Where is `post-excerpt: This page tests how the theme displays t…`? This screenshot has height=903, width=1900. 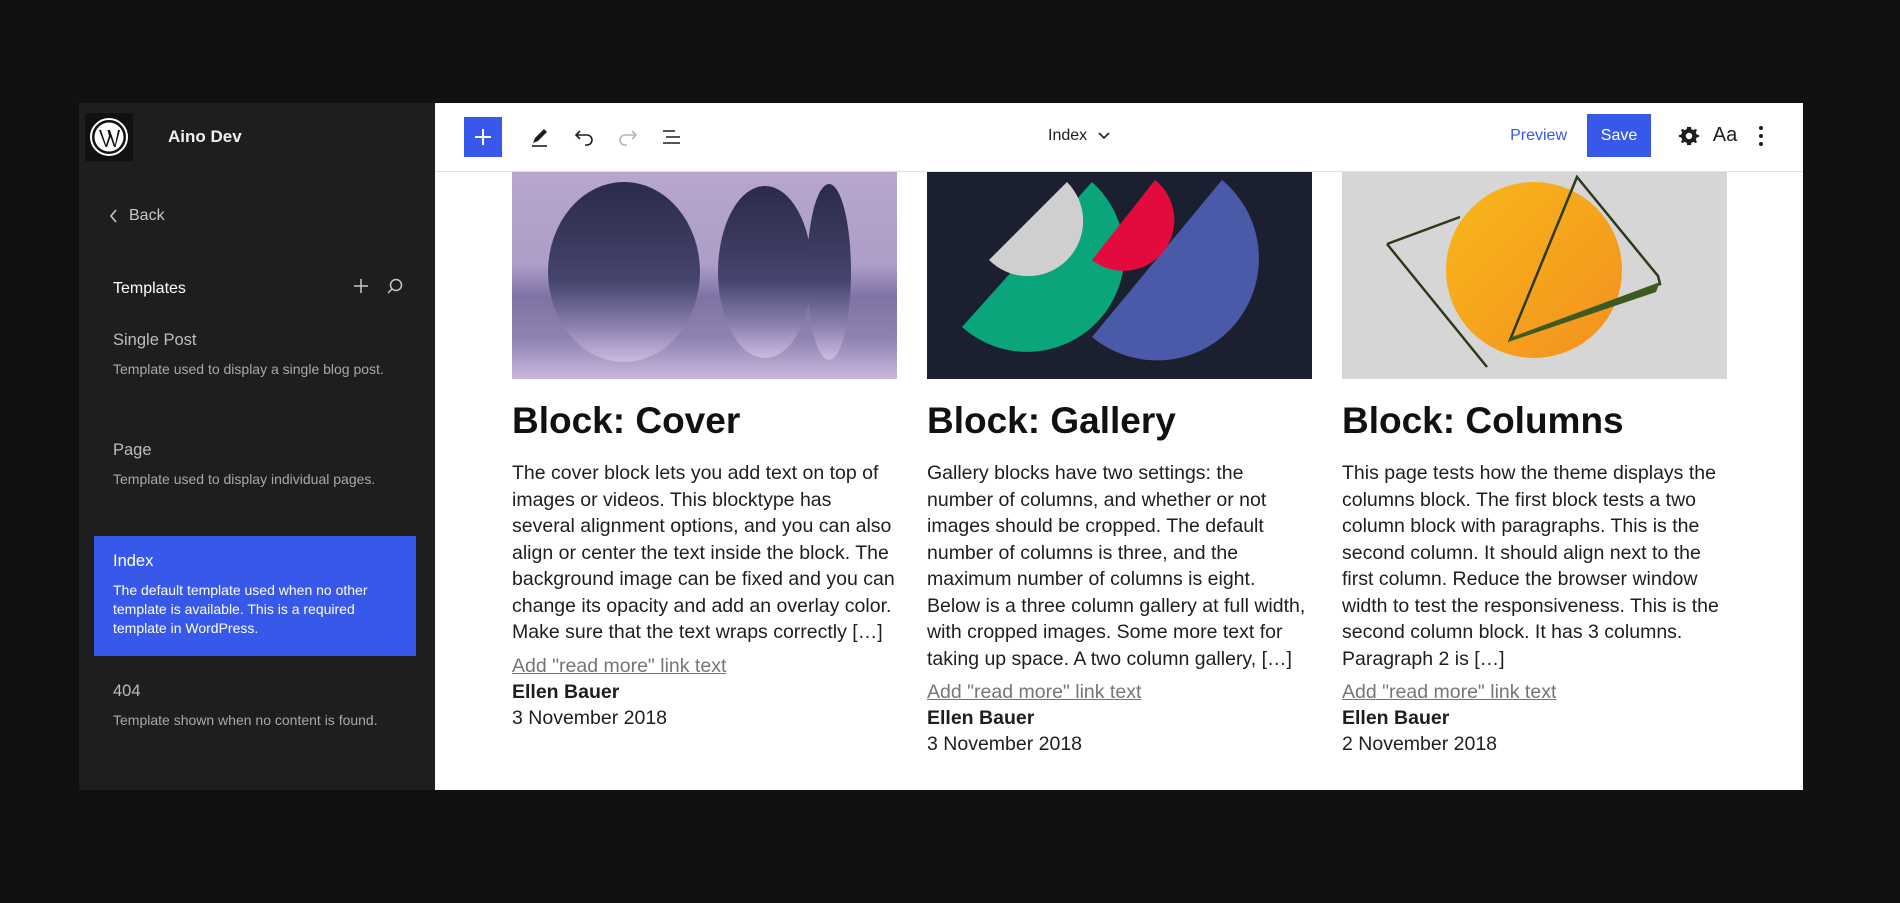 post-excerpt: This page tests how the theme displays t… is located at coordinates (1530, 566).